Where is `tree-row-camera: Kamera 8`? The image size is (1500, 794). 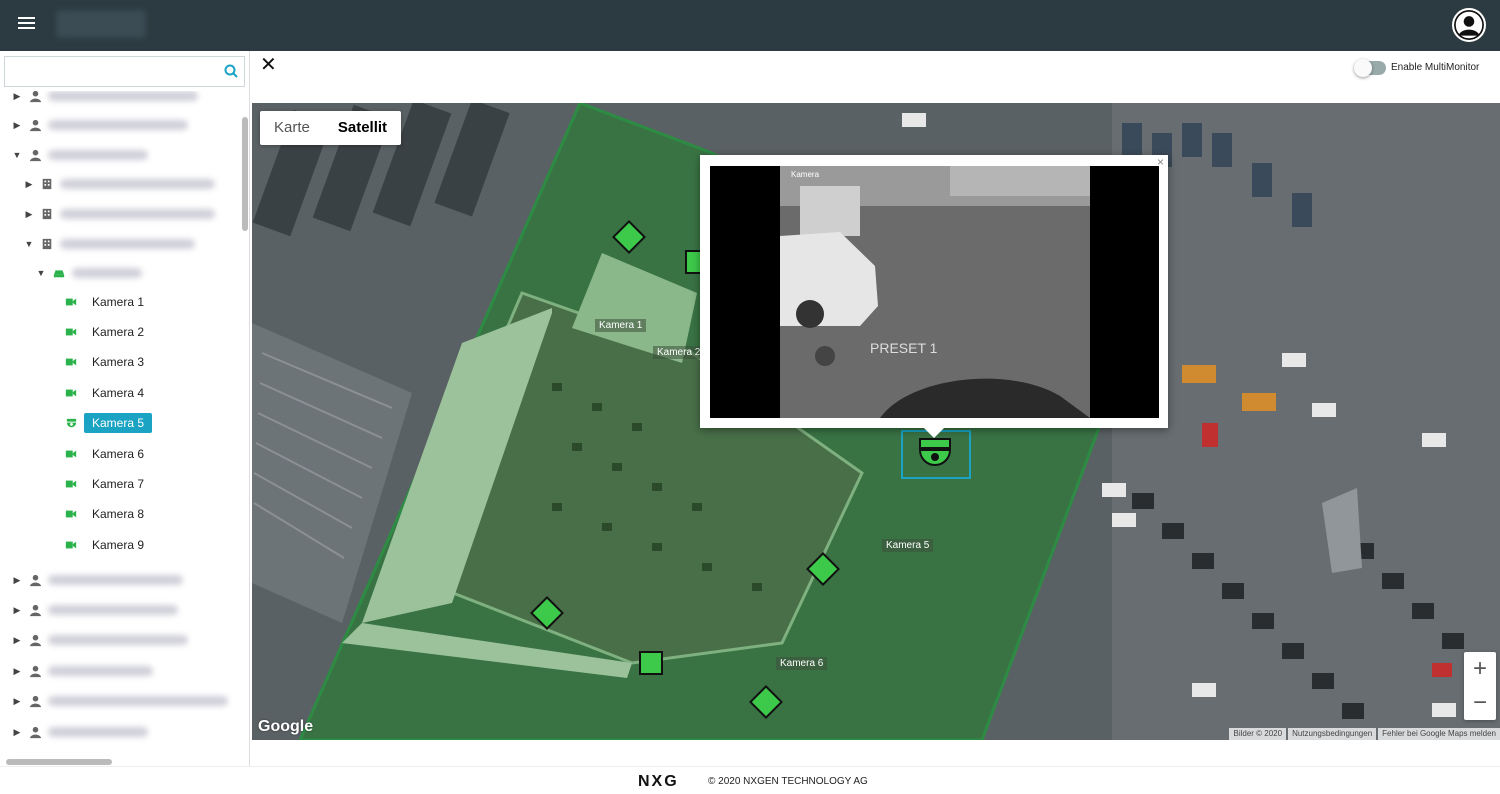 tree-row-camera: Kamera 8 is located at coordinates (149, 514).